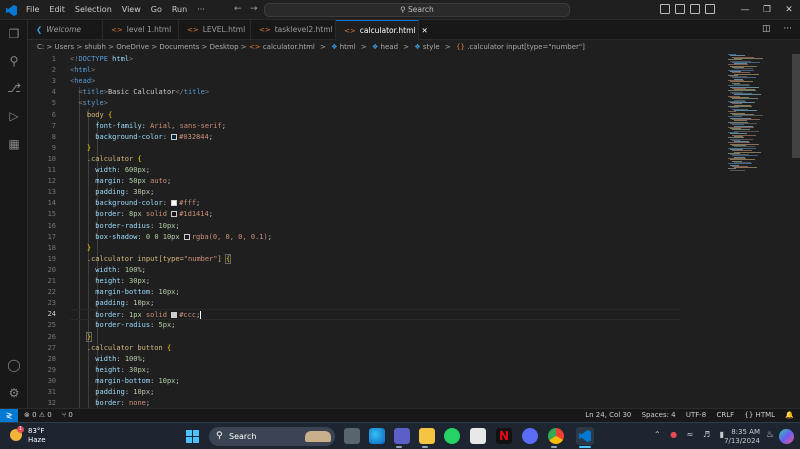 The width and height of the screenshot is (800, 449). What do you see at coordinates (389, 47) in the screenshot?
I see `breadcrumb-head: head` at bounding box center [389, 47].